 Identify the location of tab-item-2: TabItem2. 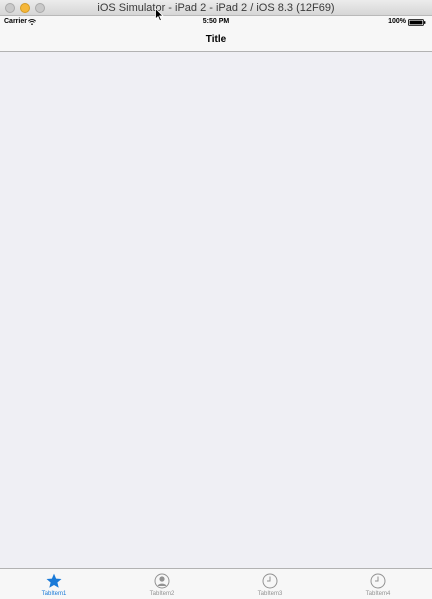
(162, 584).